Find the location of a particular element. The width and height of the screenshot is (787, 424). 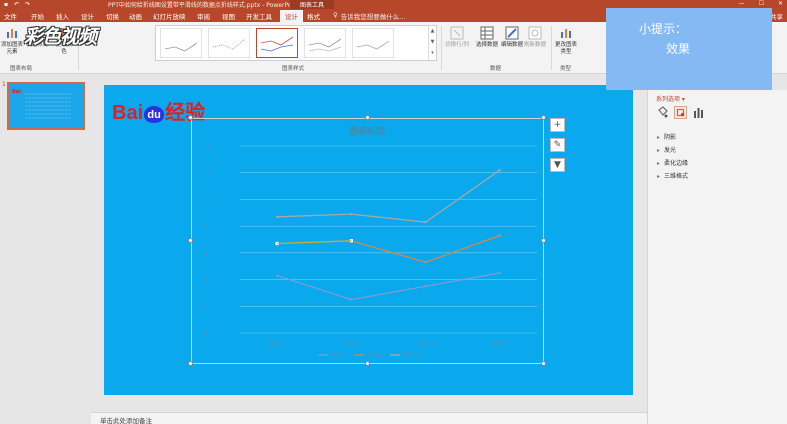

undo-icon: ↶ is located at coordinates (16, 4).